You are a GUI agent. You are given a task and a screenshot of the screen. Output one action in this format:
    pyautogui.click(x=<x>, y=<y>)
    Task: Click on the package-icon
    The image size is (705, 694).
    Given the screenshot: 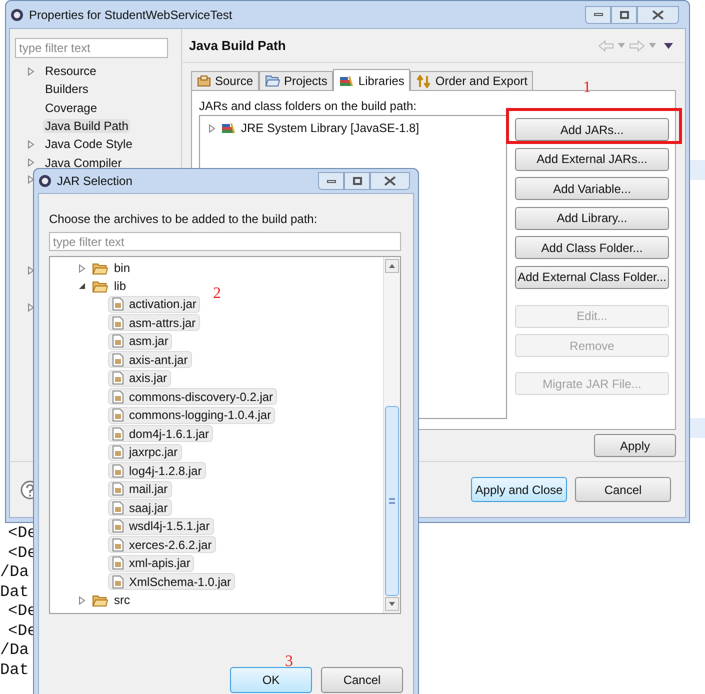 What is the action you would take?
    pyautogui.click(x=204, y=81)
    